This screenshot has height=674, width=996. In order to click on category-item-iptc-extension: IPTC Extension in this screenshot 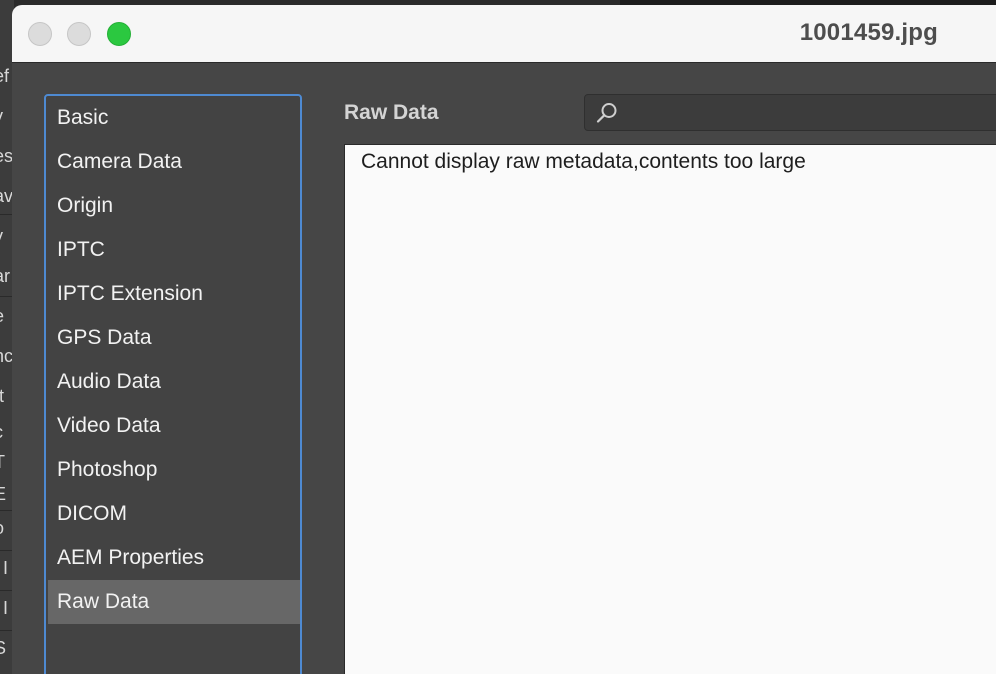, I will do `click(174, 294)`.